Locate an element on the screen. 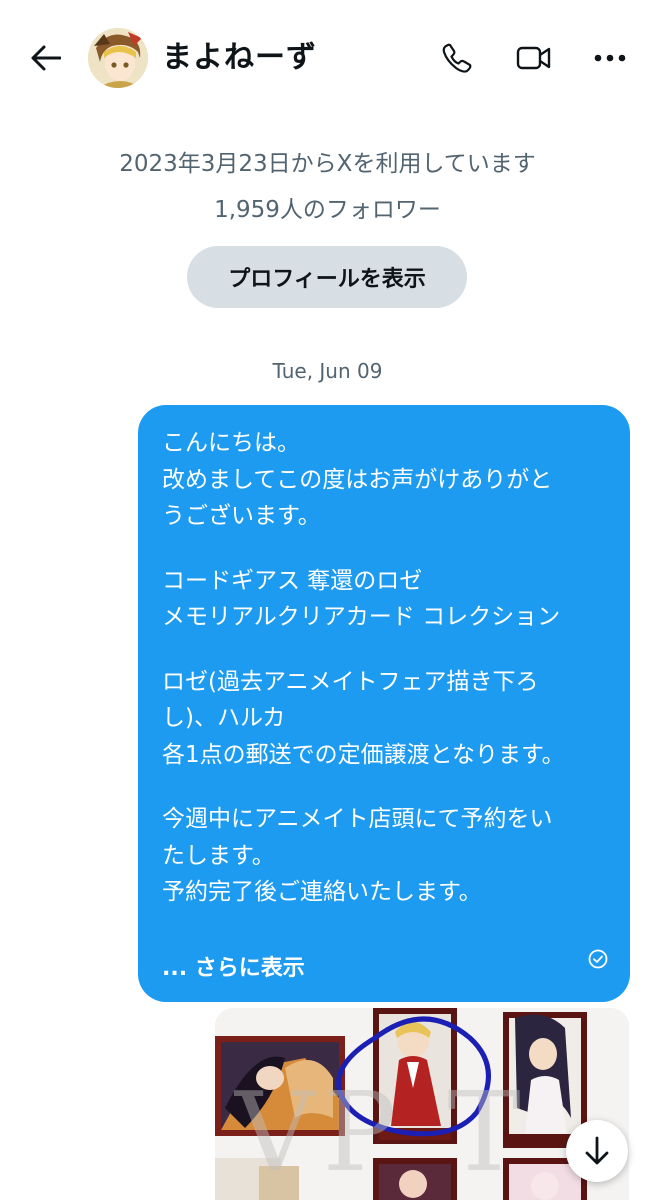 The width and height of the screenshot is (655, 1200). message-line: 改めましてこの度はお声がけありがと is located at coordinates (357, 479).